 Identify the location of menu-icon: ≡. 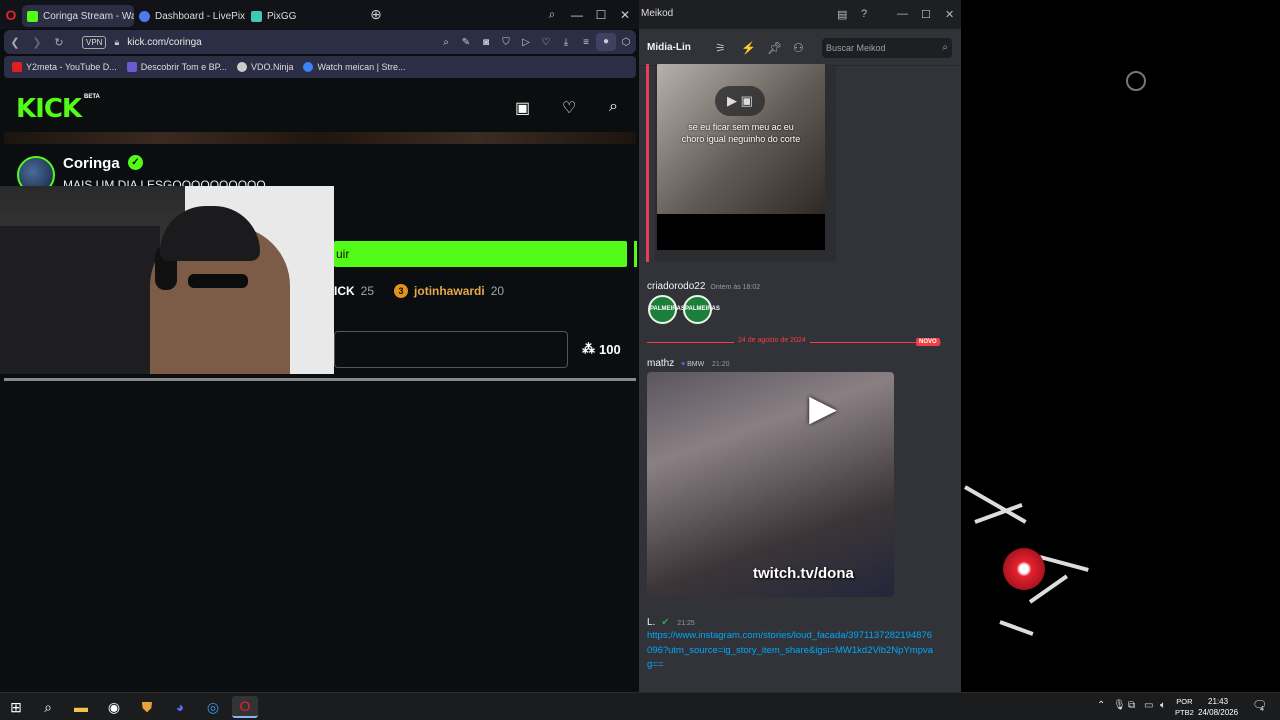
(586, 42).